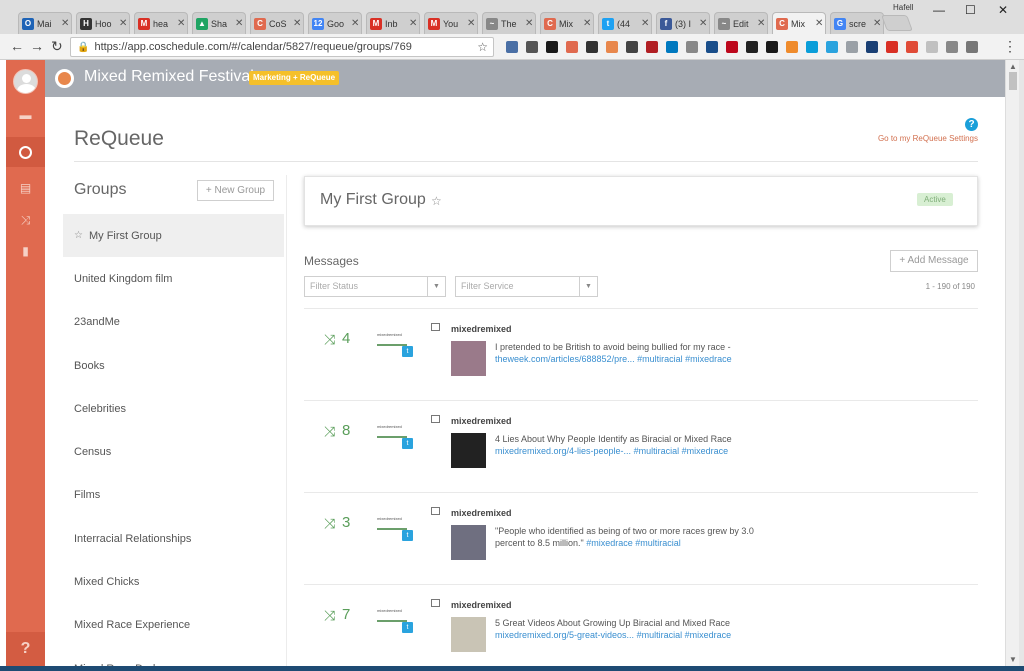 The width and height of the screenshot is (1024, 671). Describe the element at coordinates (103, 23) in the screenshot. I see `browser-tab: H Hoo ✕` at that location.